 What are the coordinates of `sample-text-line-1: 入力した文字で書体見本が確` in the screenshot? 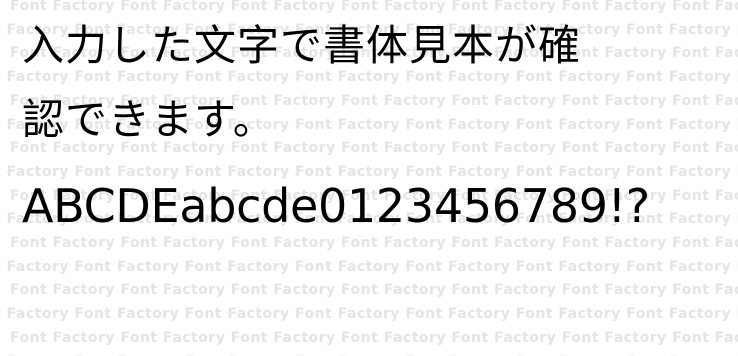 It's located at (302, 45).